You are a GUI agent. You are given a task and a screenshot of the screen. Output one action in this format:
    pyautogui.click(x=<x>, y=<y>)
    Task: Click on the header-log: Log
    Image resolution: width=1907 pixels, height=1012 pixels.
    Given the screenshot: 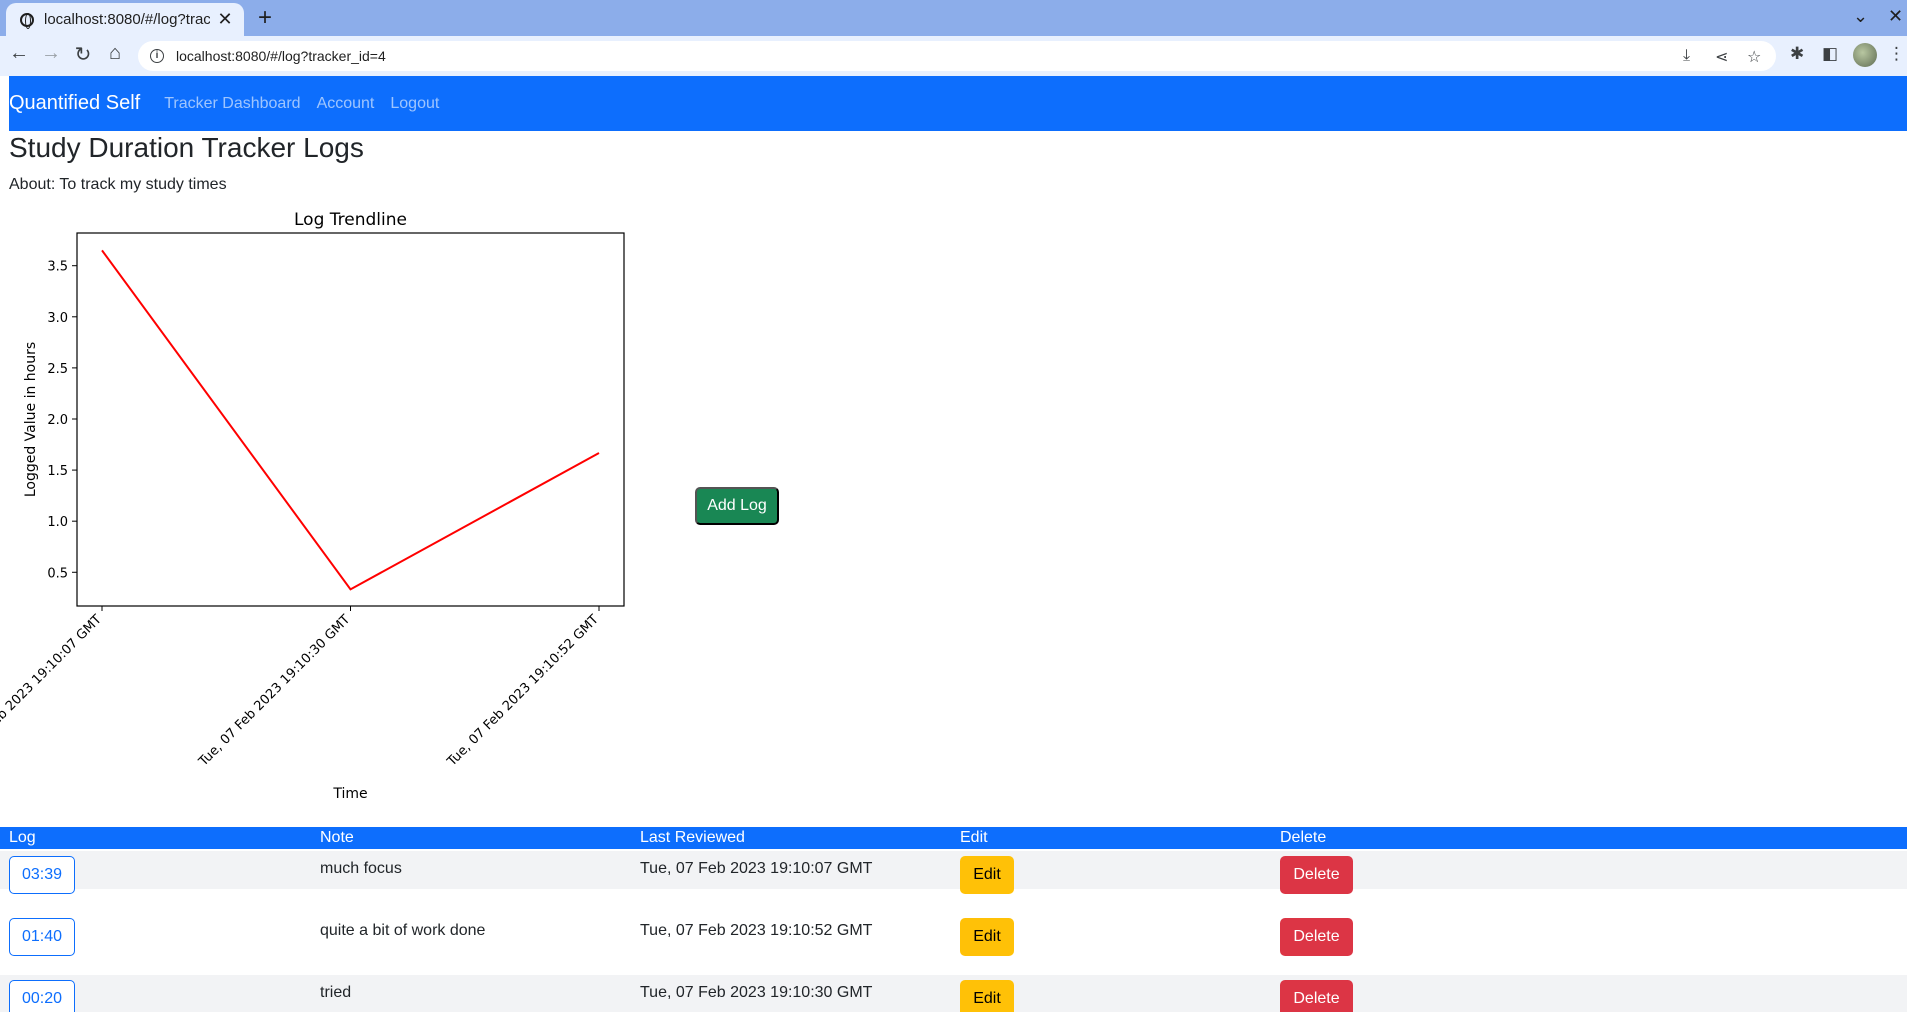 What is the action you would take?
    pyautogui.click(x=22, y=837)
    